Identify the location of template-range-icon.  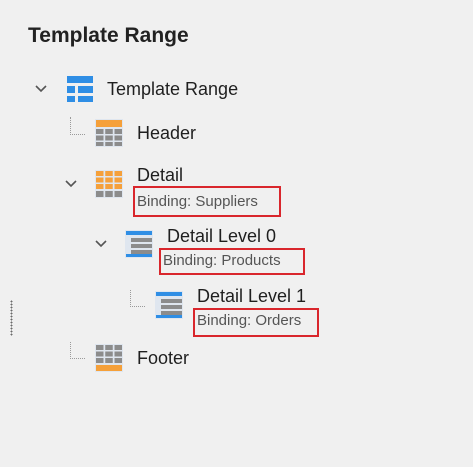
(80, 89).